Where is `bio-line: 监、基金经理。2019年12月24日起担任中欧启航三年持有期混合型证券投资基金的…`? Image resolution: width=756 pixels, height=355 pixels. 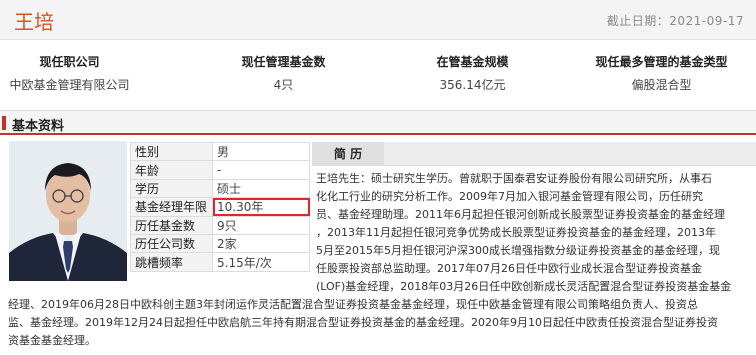 bio-line: 监、基金经理。2019年12月24日起担任中欧启航三年持有期混合型证券投资基金的… is located at coordinates (363, 322).